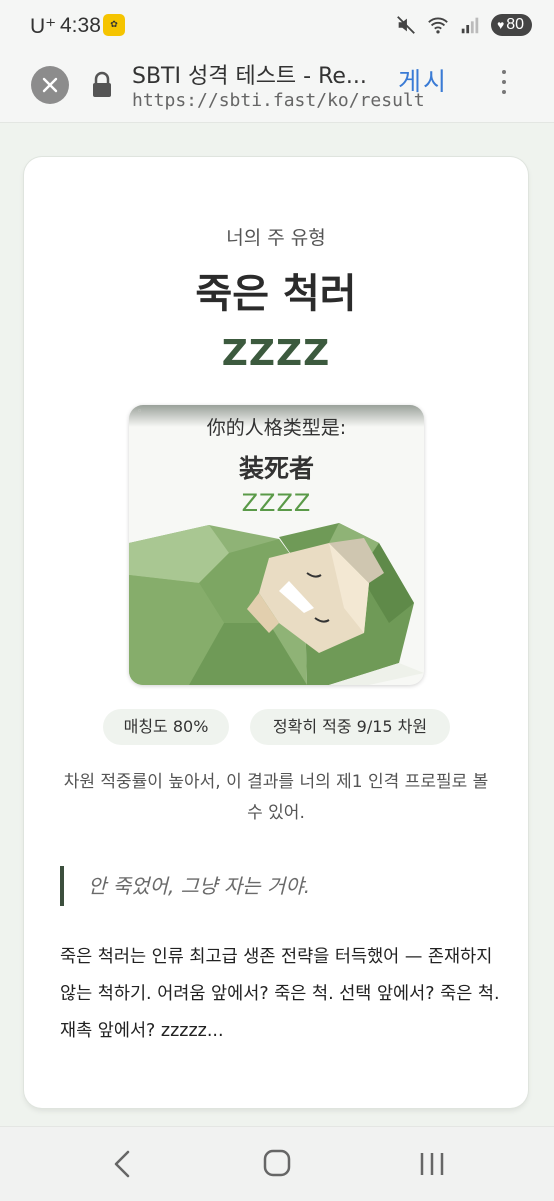 The width and height of the screenshot is (554, 1201). What do you see at coordinates (166, 727) in the screenshot?
I see `match-rate-pill: 매칭도 80%` at bounding box center [166, 727].